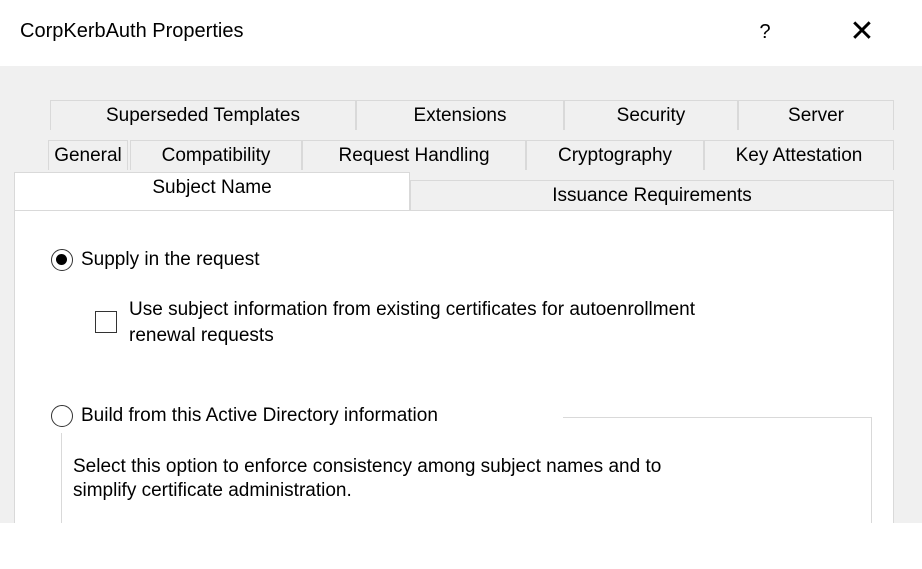 Image resolution: width=922 pixels, height=569 pixels. Describe the element at coordinates (203, 115) in the screenshot. I see `tab-superseded-templates: Superseded Templates` at that location.